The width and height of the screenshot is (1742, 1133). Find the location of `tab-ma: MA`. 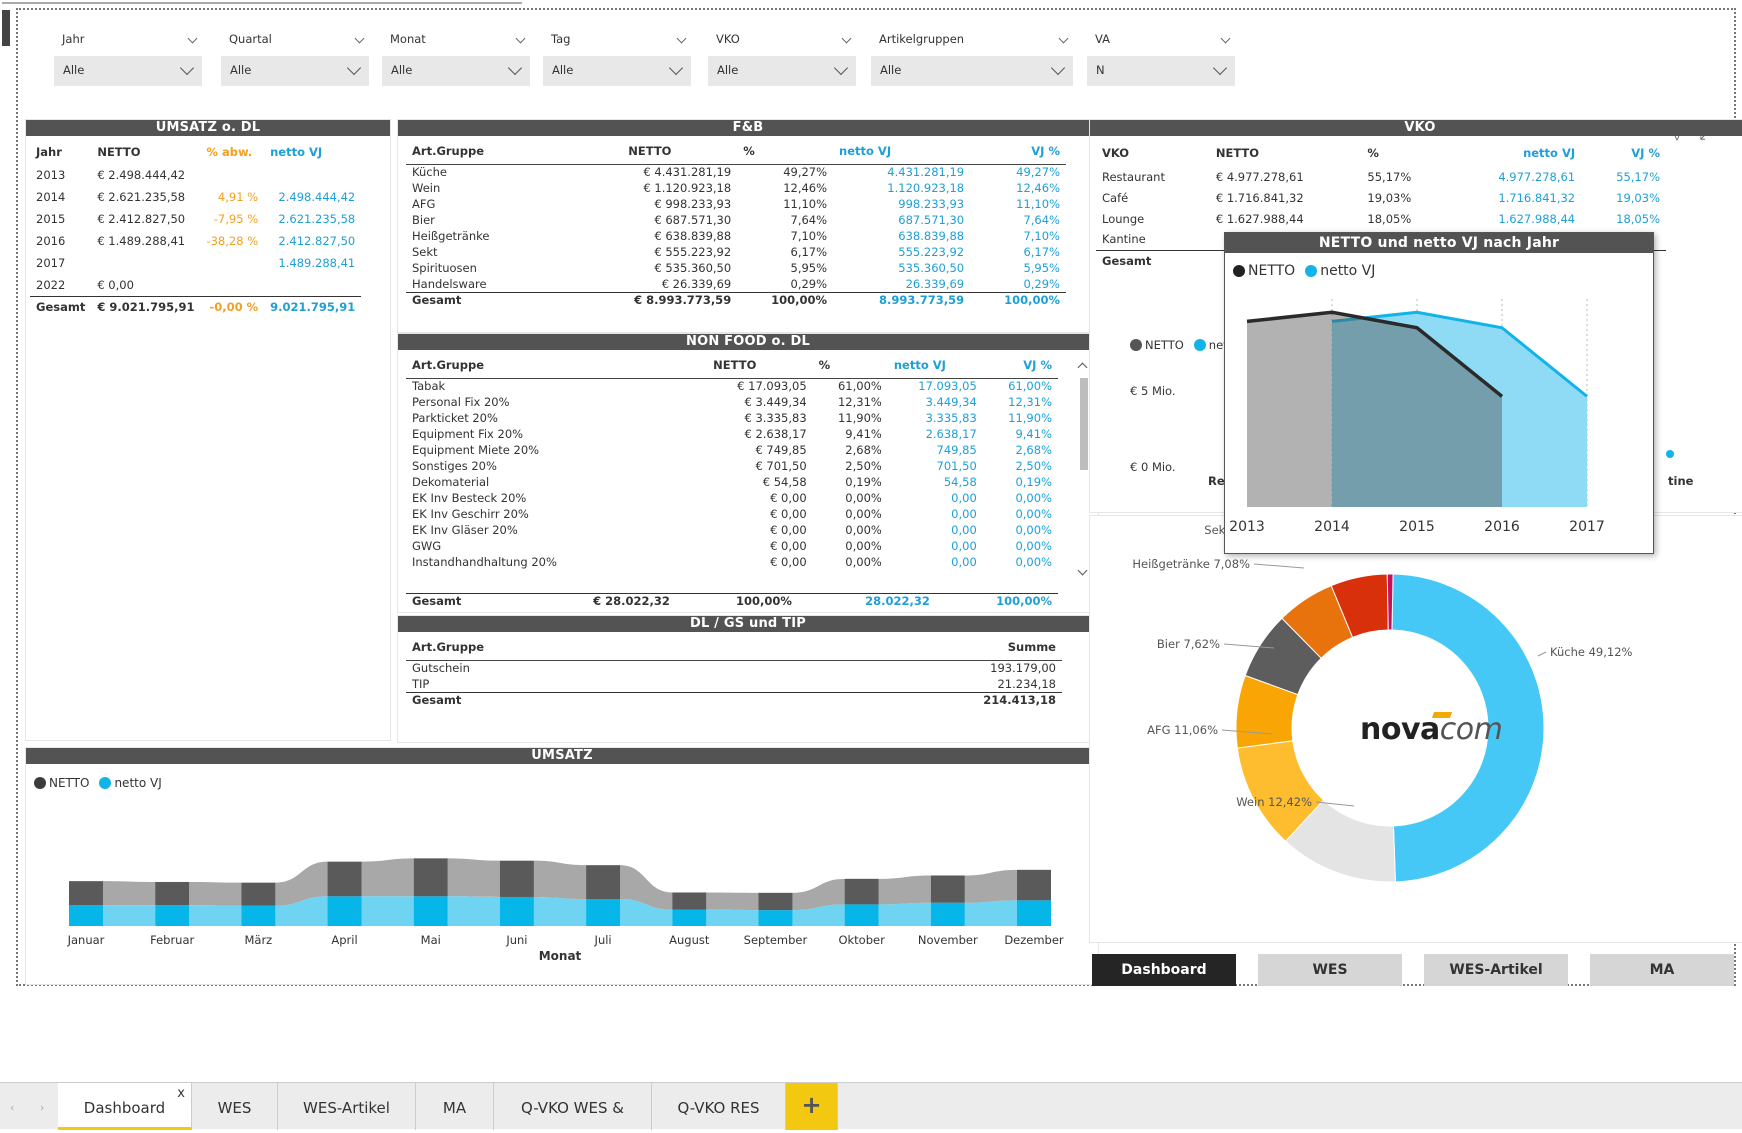

tab-ma: MA is located at coordinates (455, 1106).